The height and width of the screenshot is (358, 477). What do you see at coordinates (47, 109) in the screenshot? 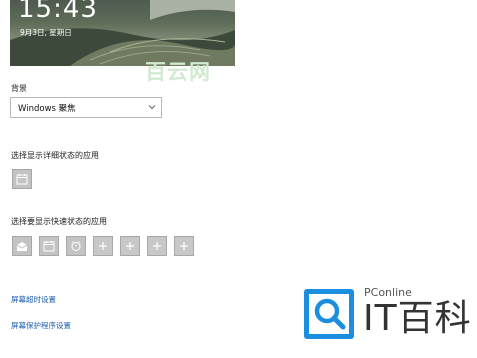
I see `background-dropdown-value: Windows 聚焦` at bounding box center [47, 109].